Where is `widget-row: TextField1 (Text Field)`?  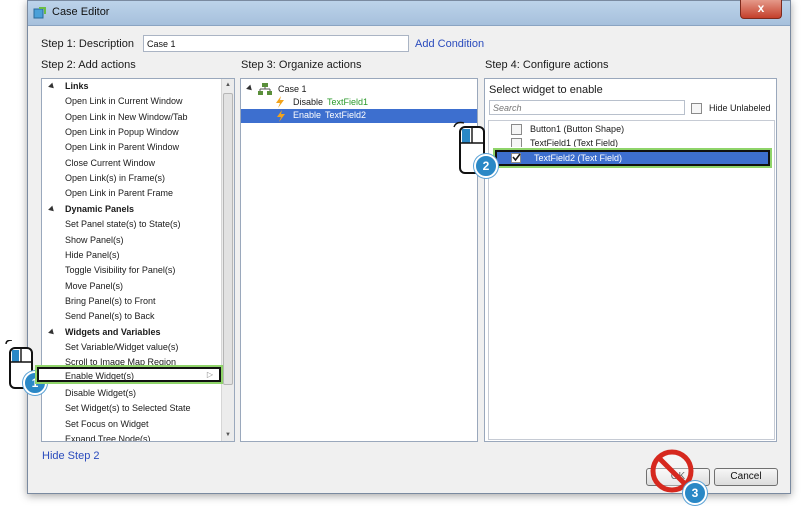
widget-row: TextField1 (Text Field) is located at coordinates (631, 141).